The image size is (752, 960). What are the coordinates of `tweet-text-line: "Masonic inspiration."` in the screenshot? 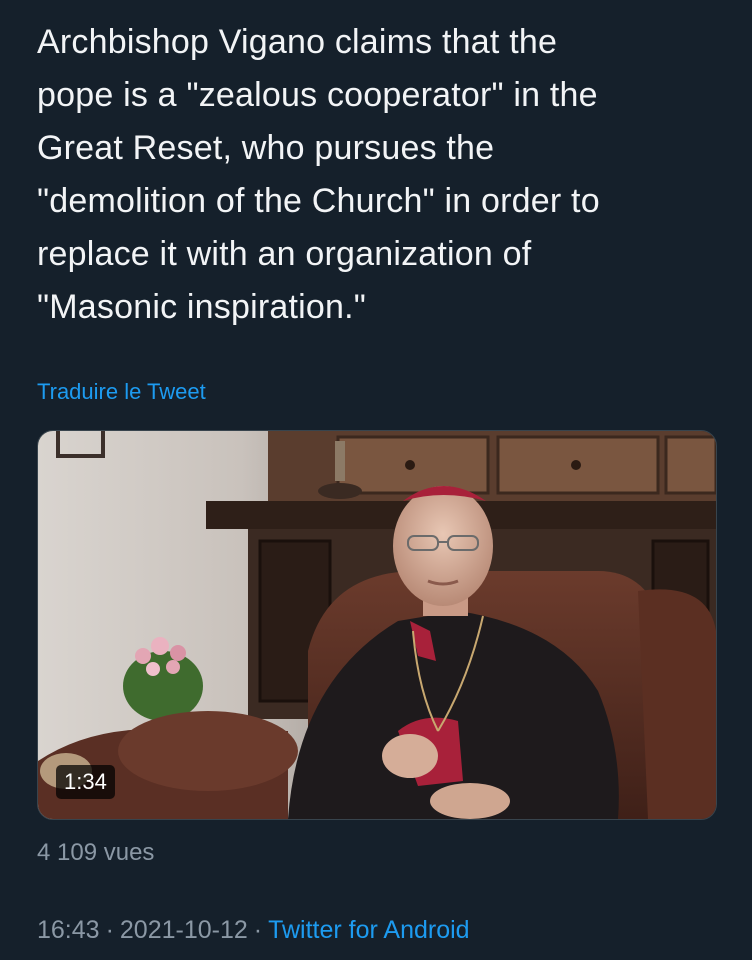 It's located at (202, 307).